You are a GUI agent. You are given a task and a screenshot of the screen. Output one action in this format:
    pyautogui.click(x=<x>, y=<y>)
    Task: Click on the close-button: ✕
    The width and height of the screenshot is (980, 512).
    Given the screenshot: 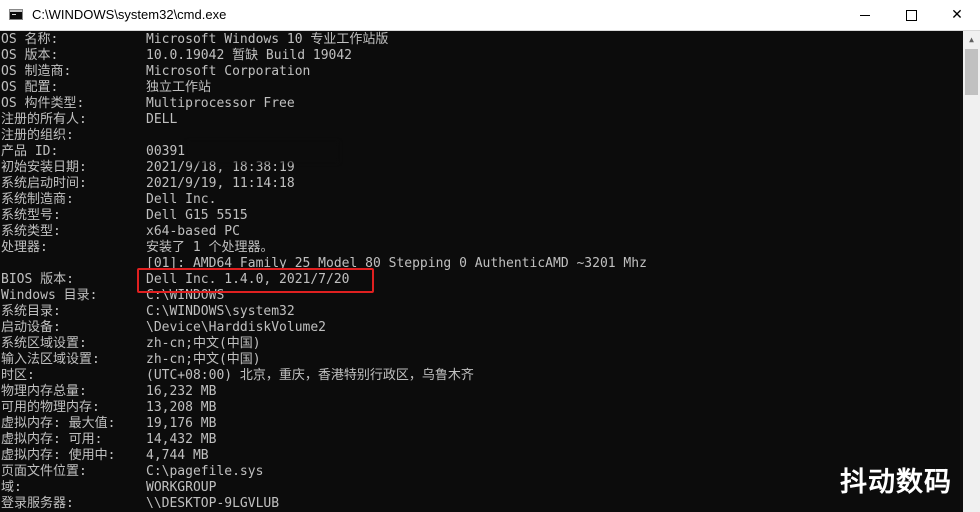 What is the action you would take?
    pyautogui.click(x=957, y=15)
    